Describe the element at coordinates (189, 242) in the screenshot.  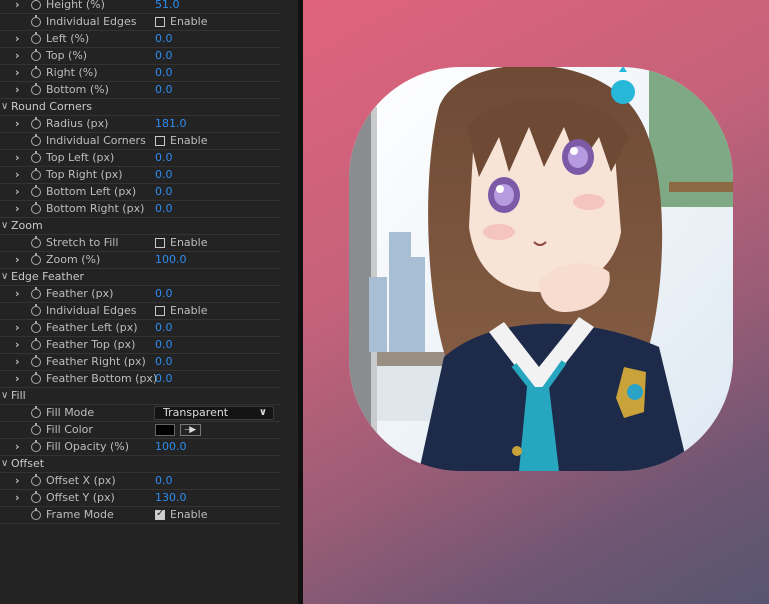
I see `checkbox-label: Enable` at that location.